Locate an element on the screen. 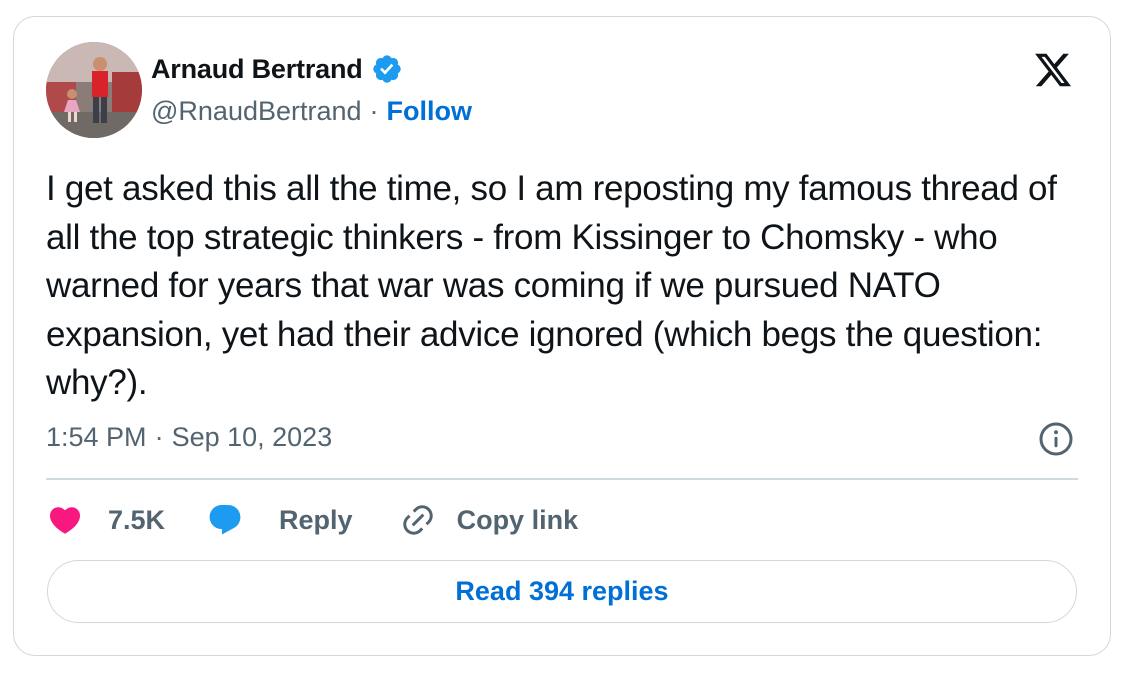  author-handle-row: @RnaudBertrand · Follow is located at coordinates (311, 111).